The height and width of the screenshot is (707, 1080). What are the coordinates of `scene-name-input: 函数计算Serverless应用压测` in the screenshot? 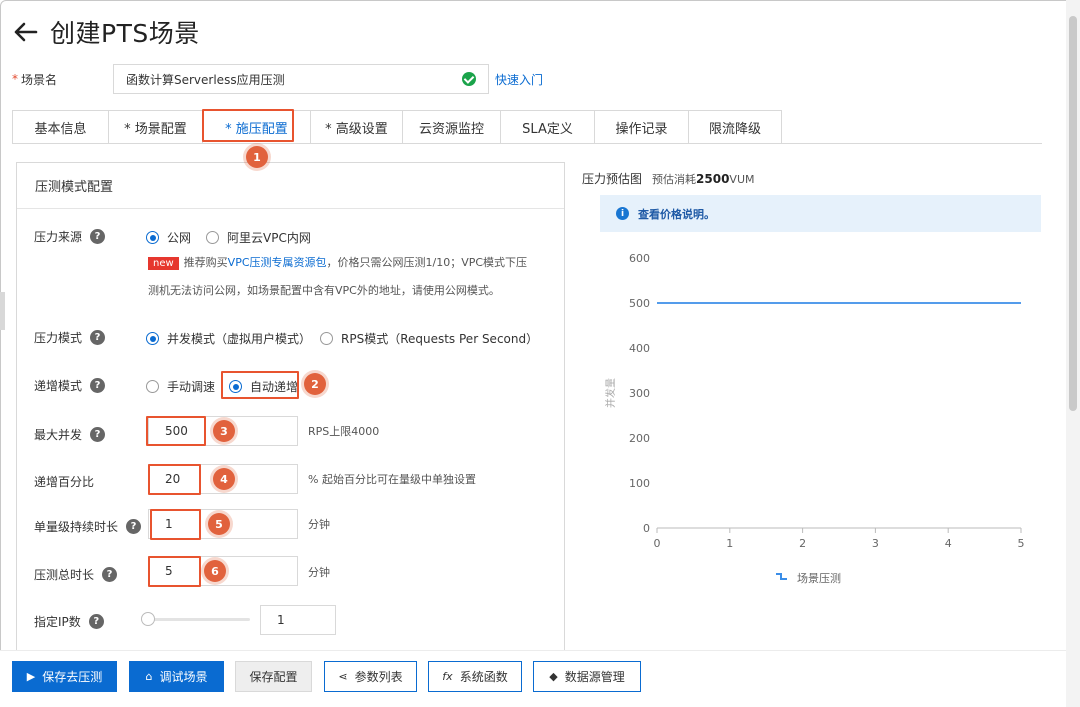 It's located at (301, 79).